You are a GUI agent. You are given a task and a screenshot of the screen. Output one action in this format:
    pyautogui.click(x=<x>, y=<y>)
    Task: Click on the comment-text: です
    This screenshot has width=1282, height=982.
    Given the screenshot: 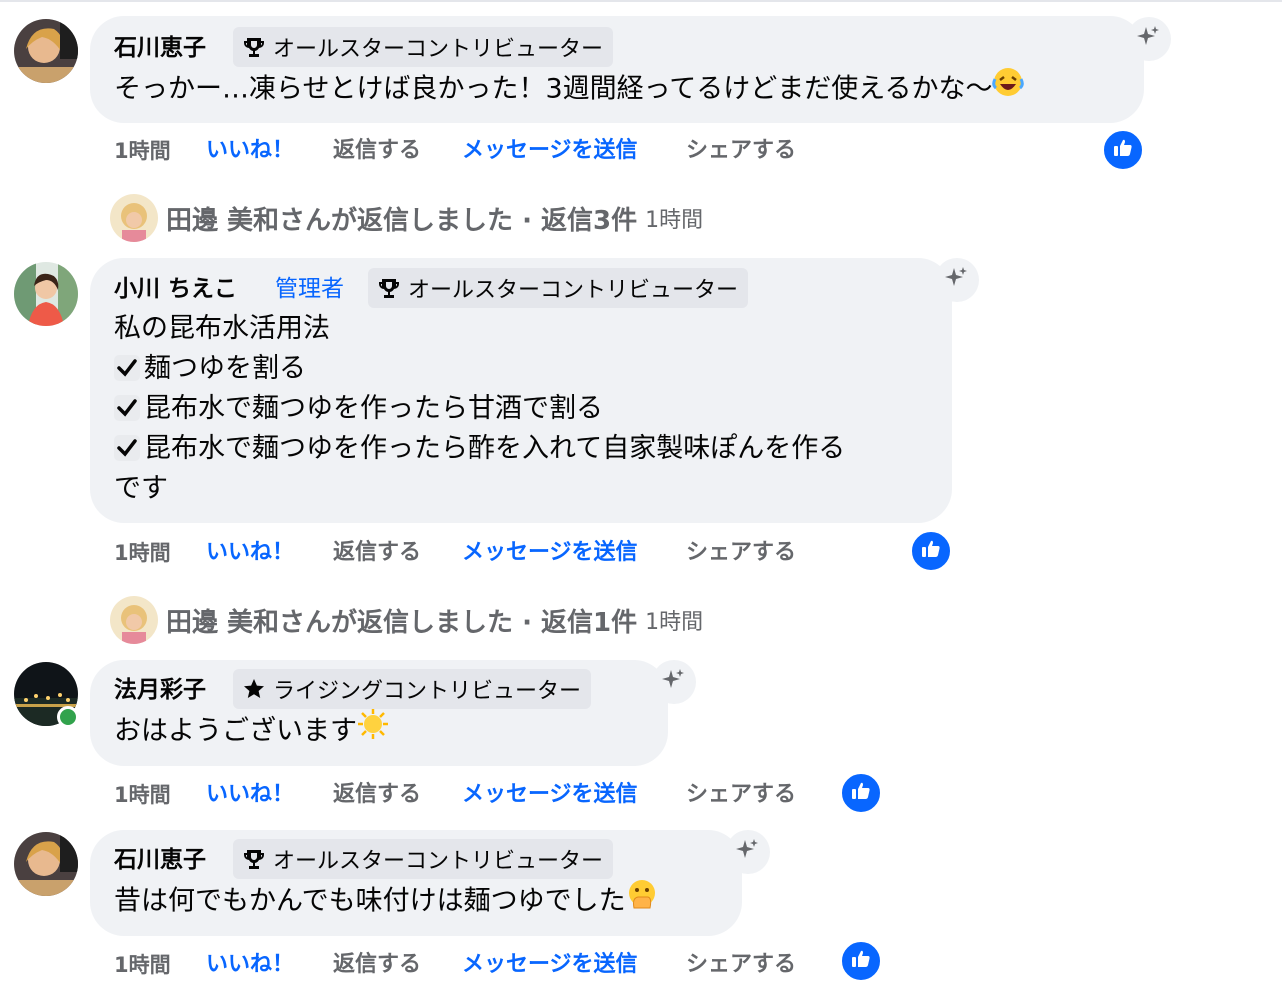 What is the action you would take?
    pyautogui.click(x=141, y=488)
    